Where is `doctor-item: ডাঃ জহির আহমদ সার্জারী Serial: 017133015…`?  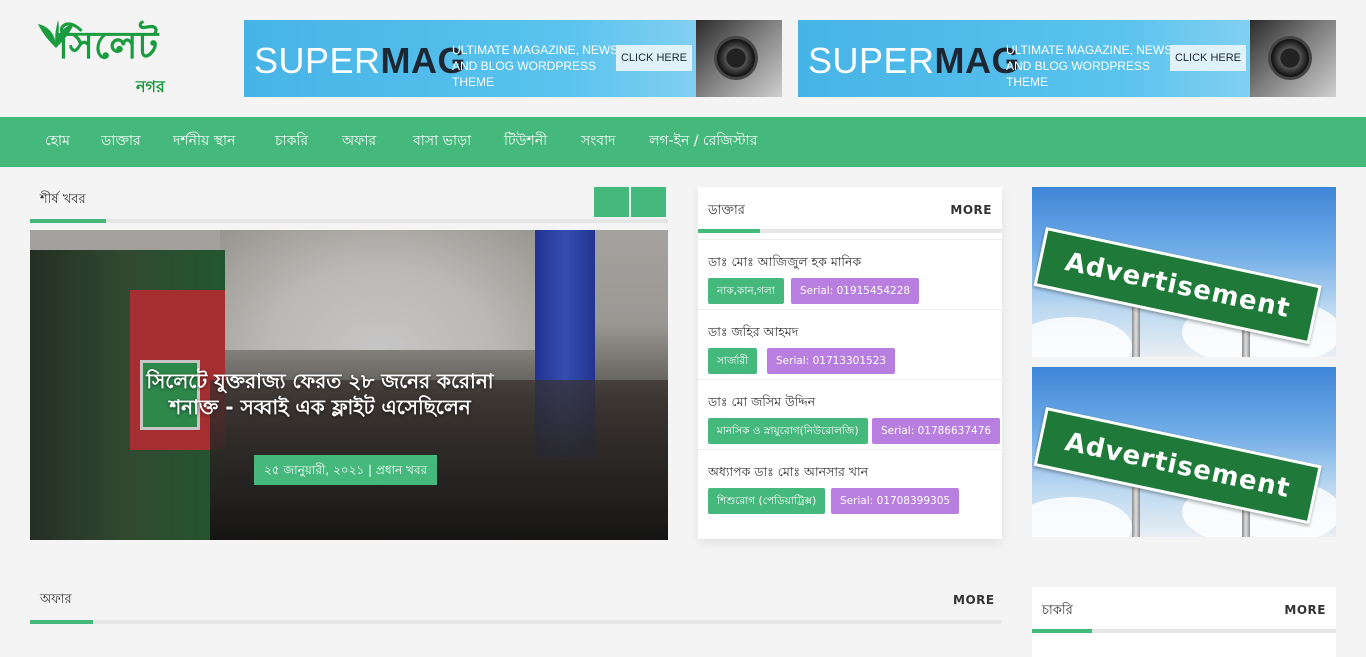
doctor-item: ডাঃ জহির আহমদ সার্জারী Serial: 017133015… is located at coordinates (850, 344).